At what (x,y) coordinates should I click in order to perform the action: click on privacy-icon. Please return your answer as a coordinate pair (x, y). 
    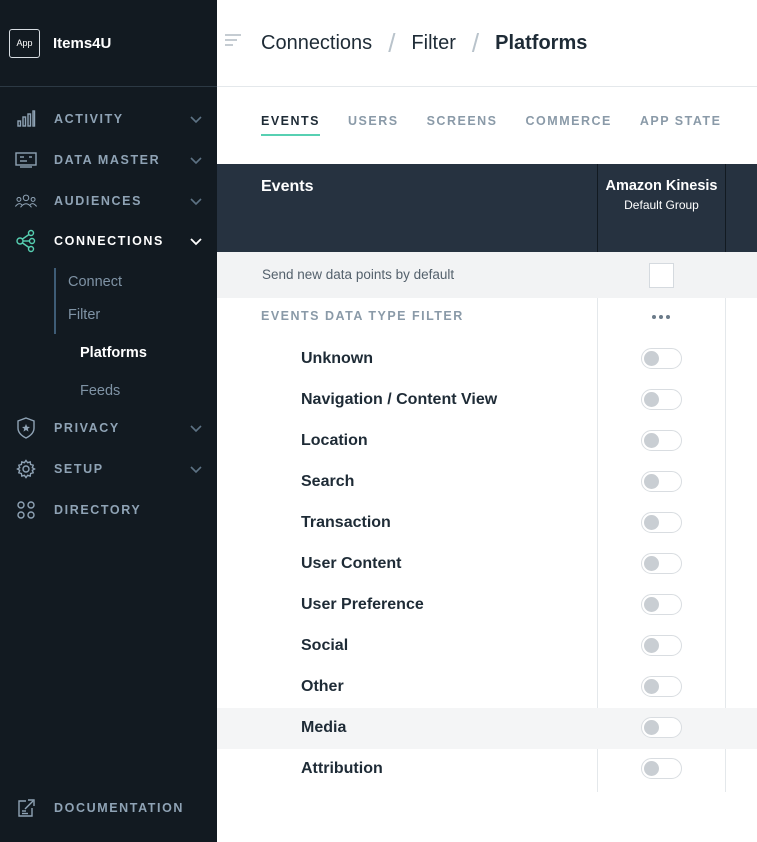
    Looking at the image, I should click on (26, 428).